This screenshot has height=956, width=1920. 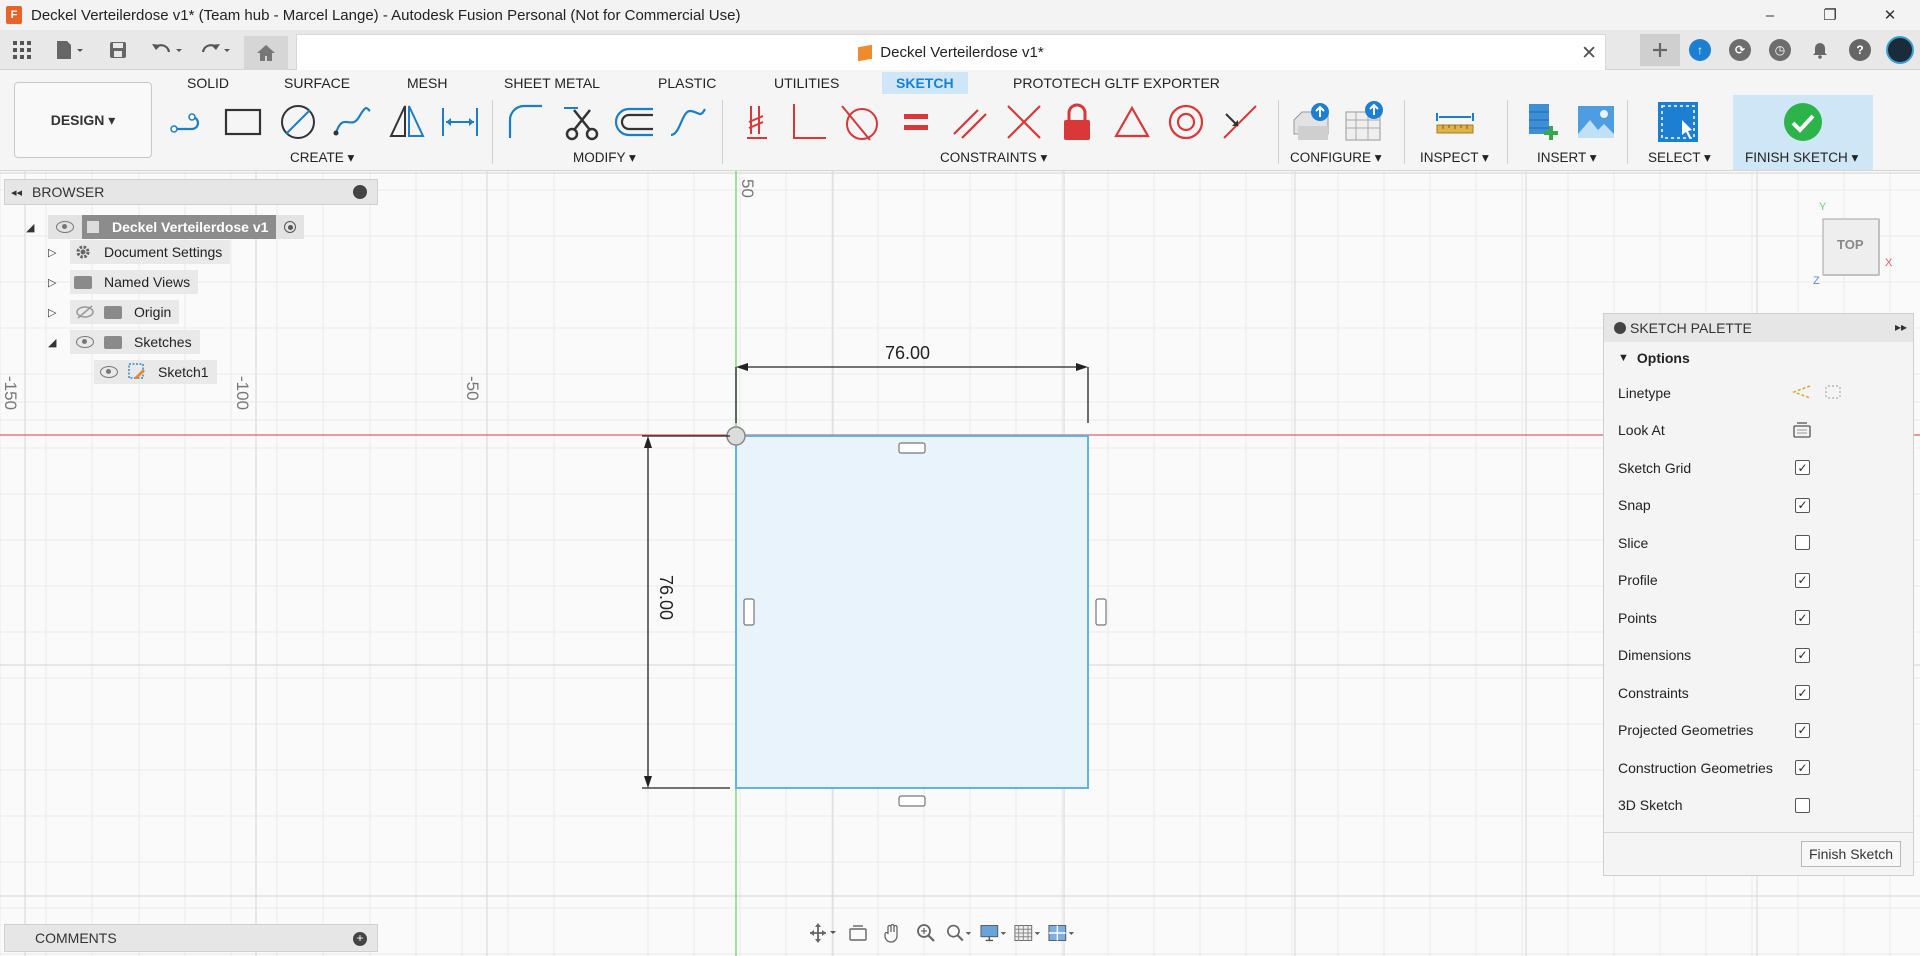 What do you see at coordinates (1802, 618) in the screenshot?
I see `points-checkbox: ✓` at bounding box center [1802, 618].